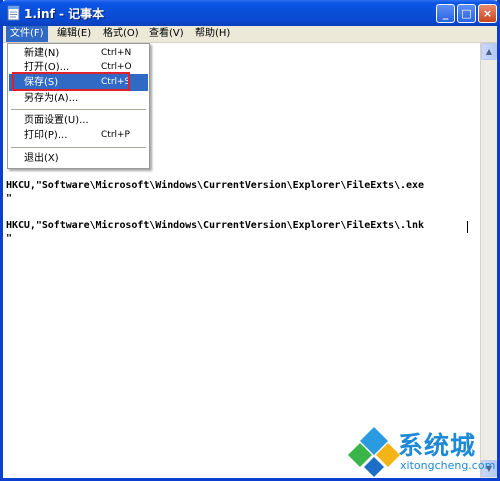  I want to click on arrow-up-icon: ▲, so click(489, 51).